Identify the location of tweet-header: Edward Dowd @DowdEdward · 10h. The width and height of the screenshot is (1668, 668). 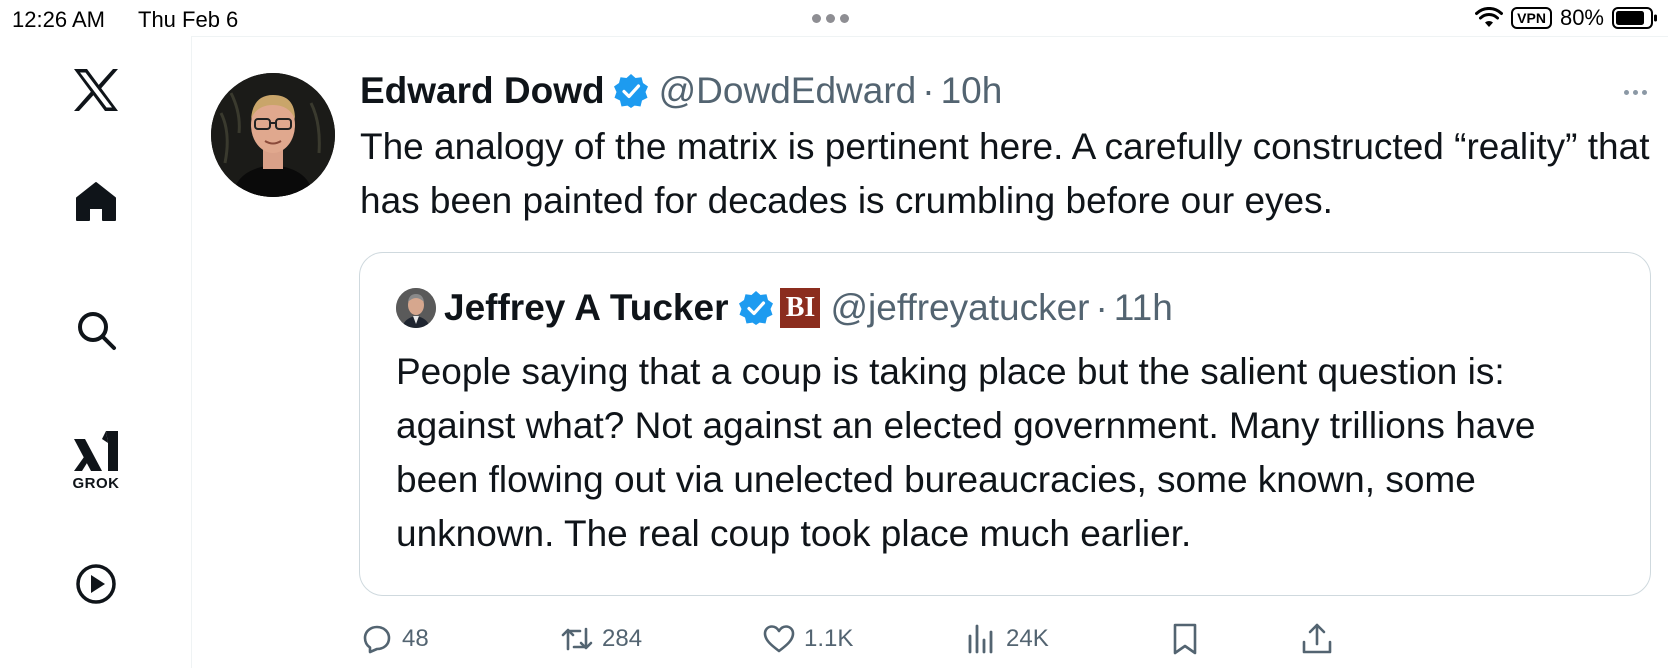
(681, 91).